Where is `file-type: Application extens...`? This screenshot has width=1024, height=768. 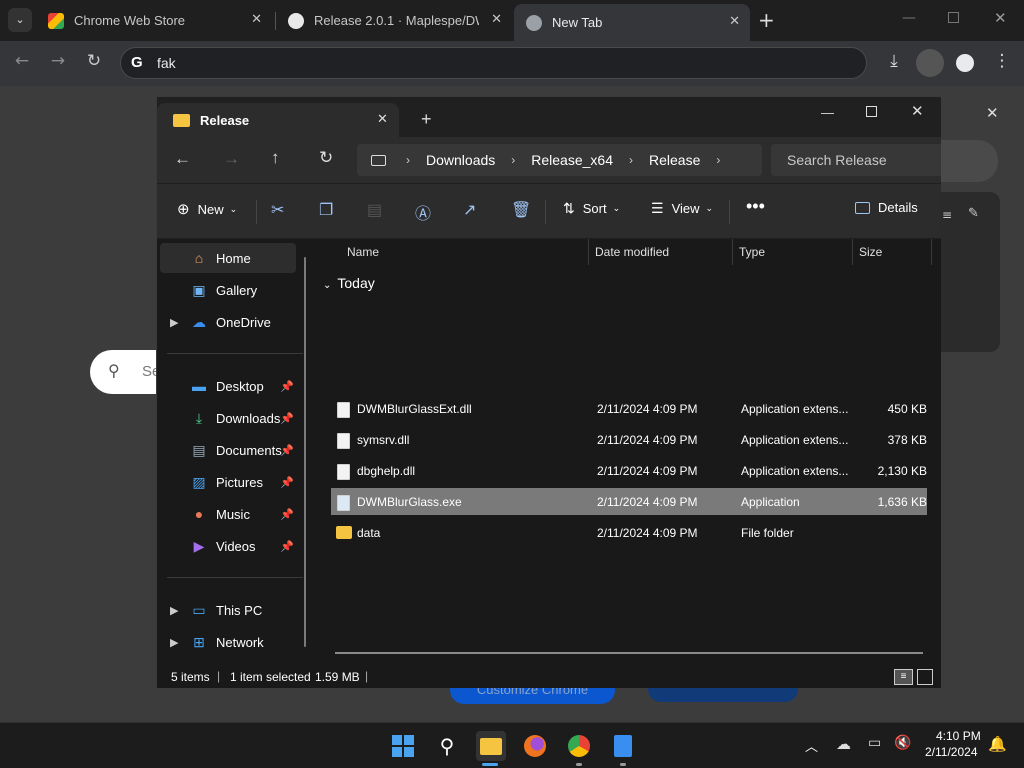
file-type: Application extens... is located at coordinates (795, 409).